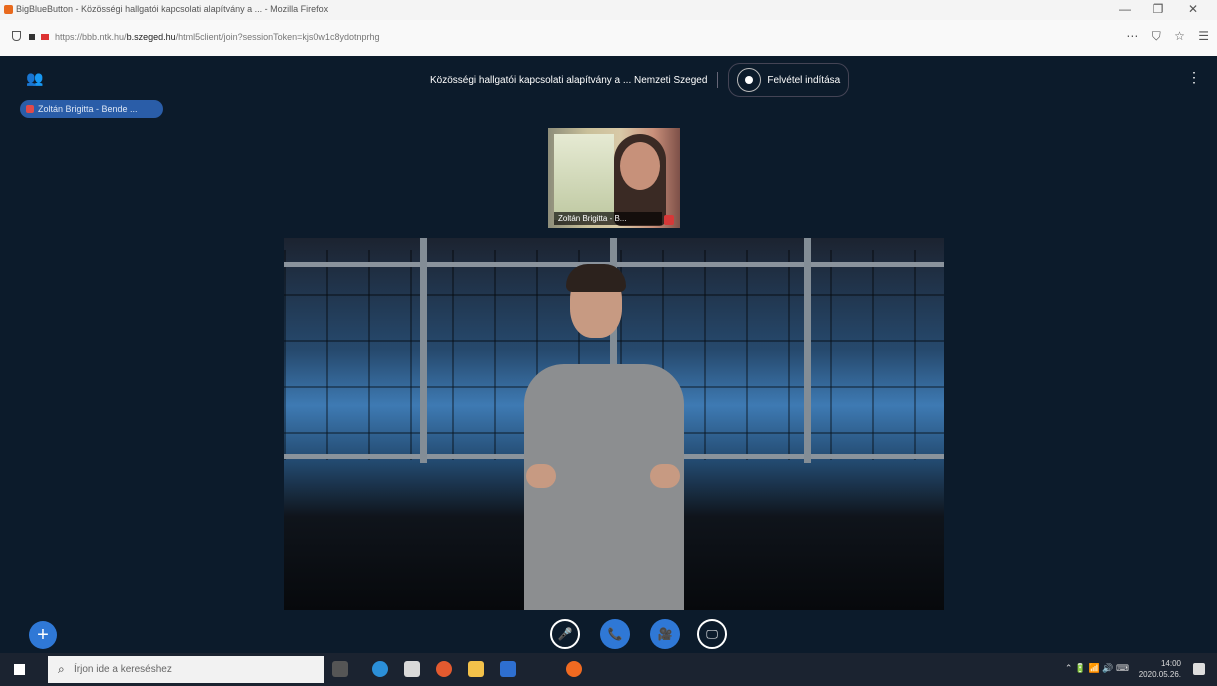  Describe the element at coordinates (508, 669) in the screenshot. I see `mail-icon` at that location.